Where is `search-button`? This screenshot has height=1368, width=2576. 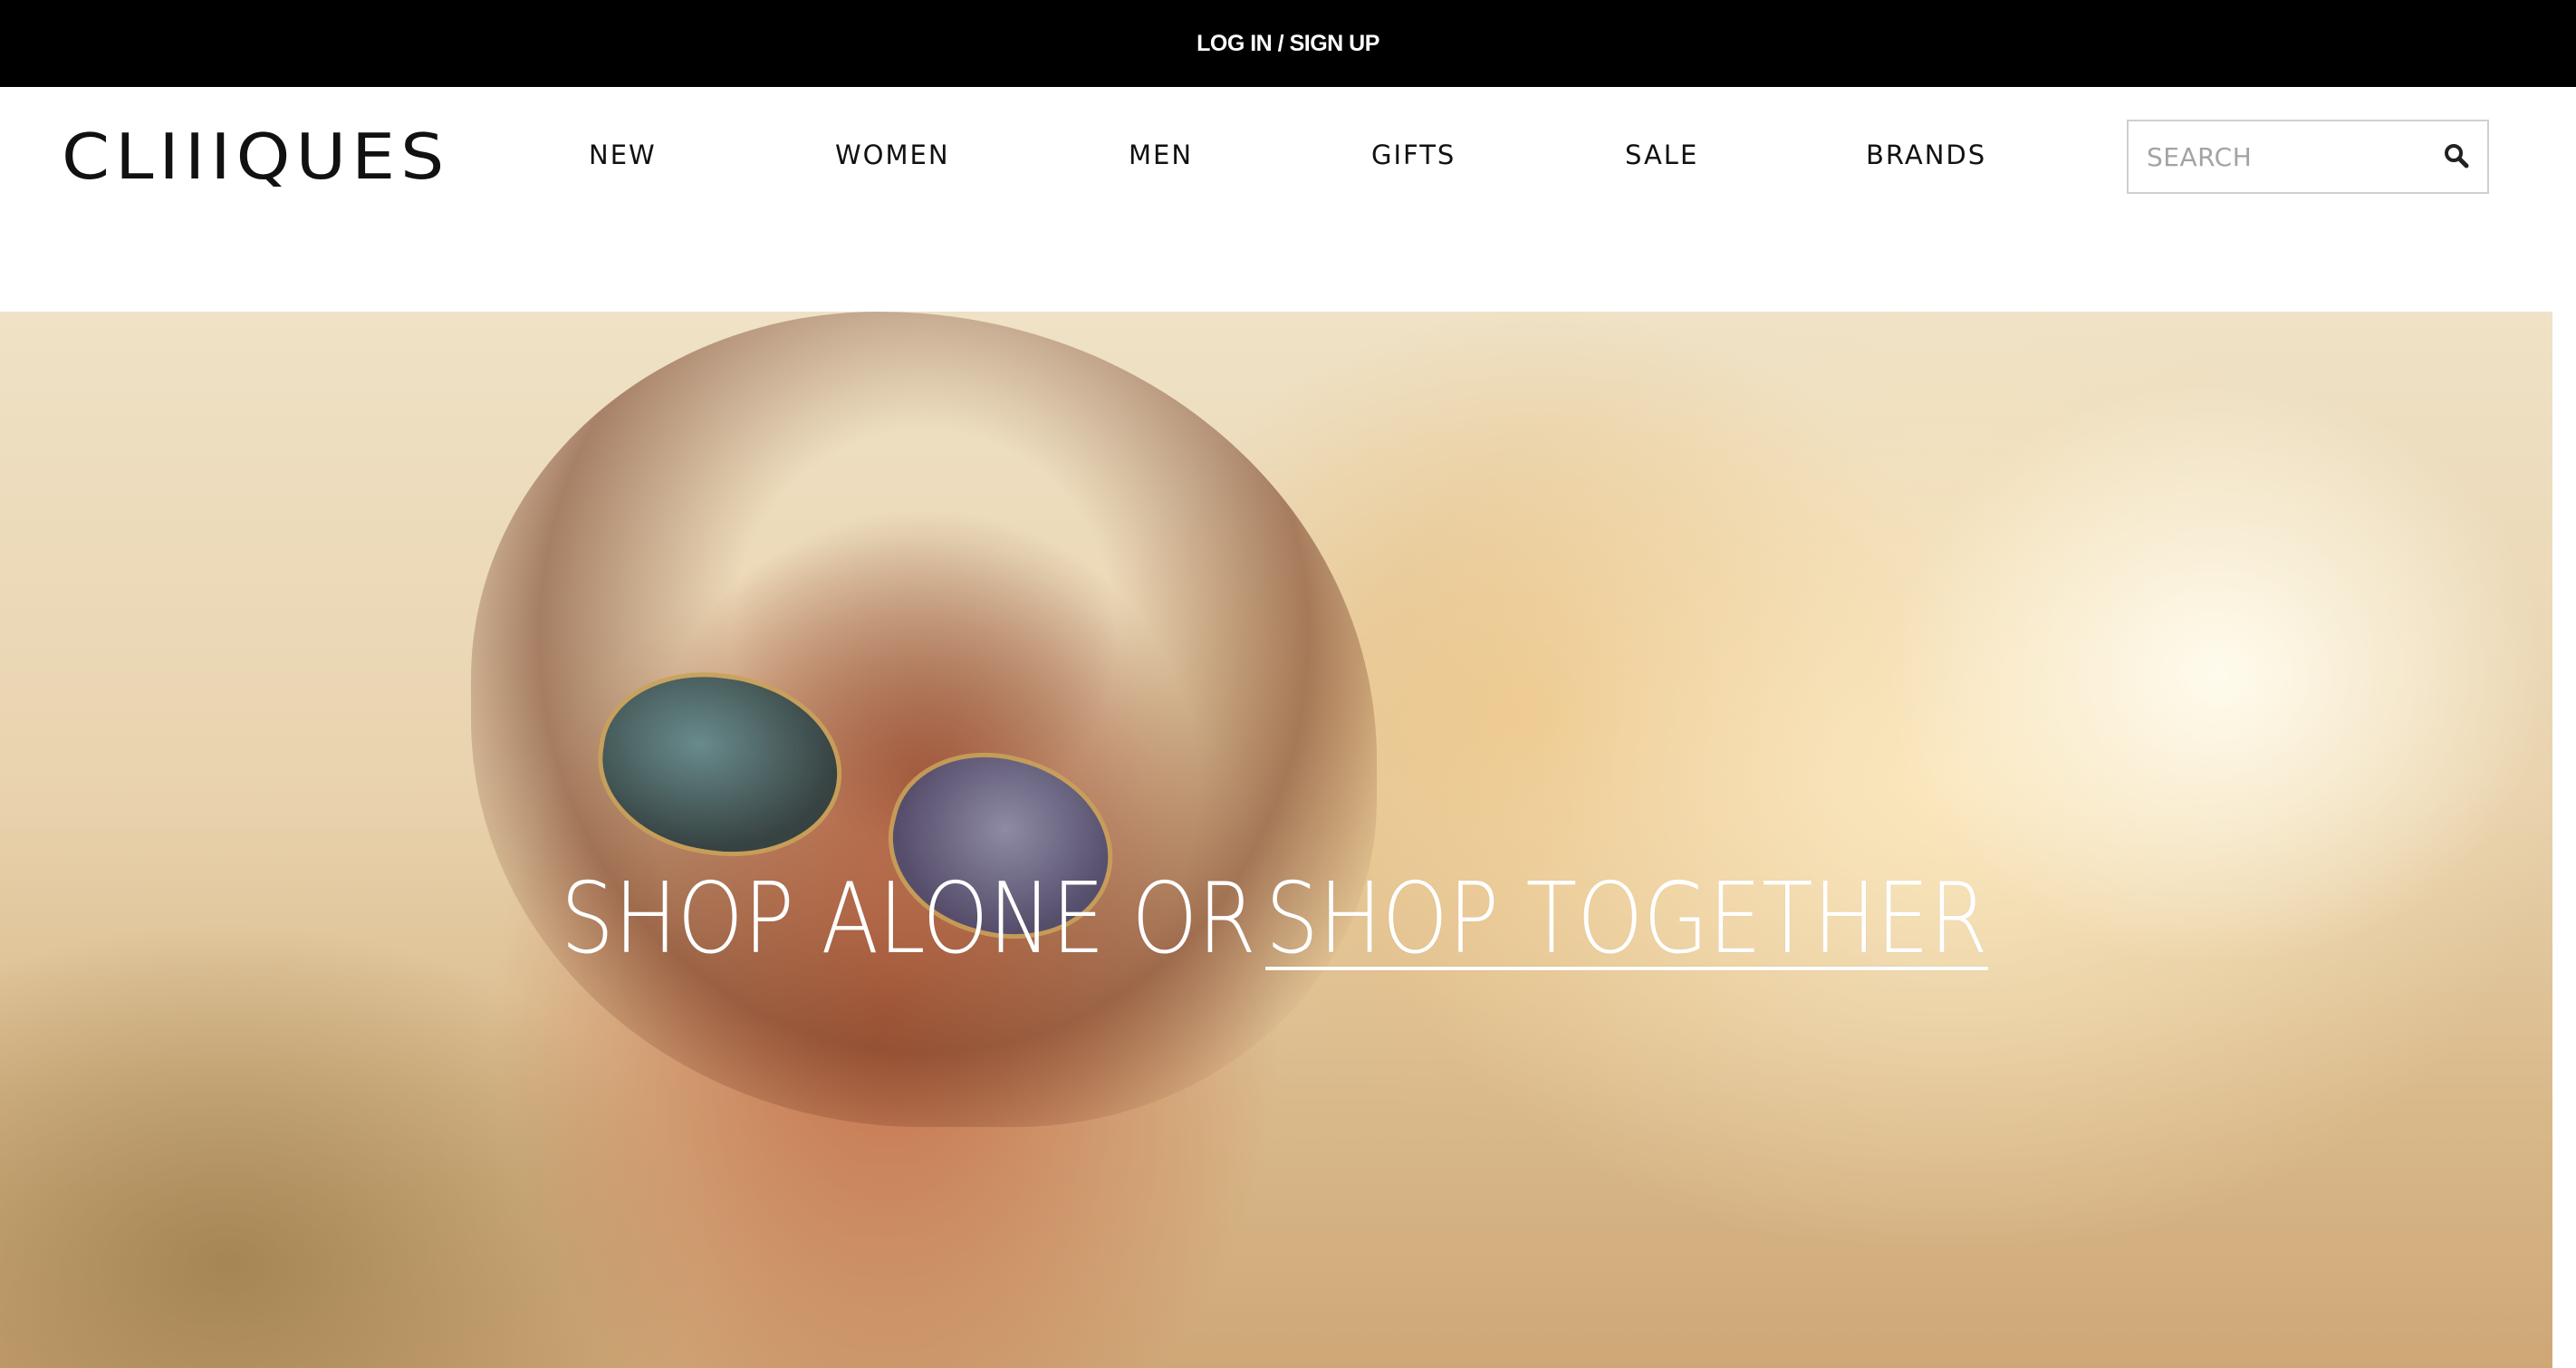 search-button is located at coordinates (2456, 158).